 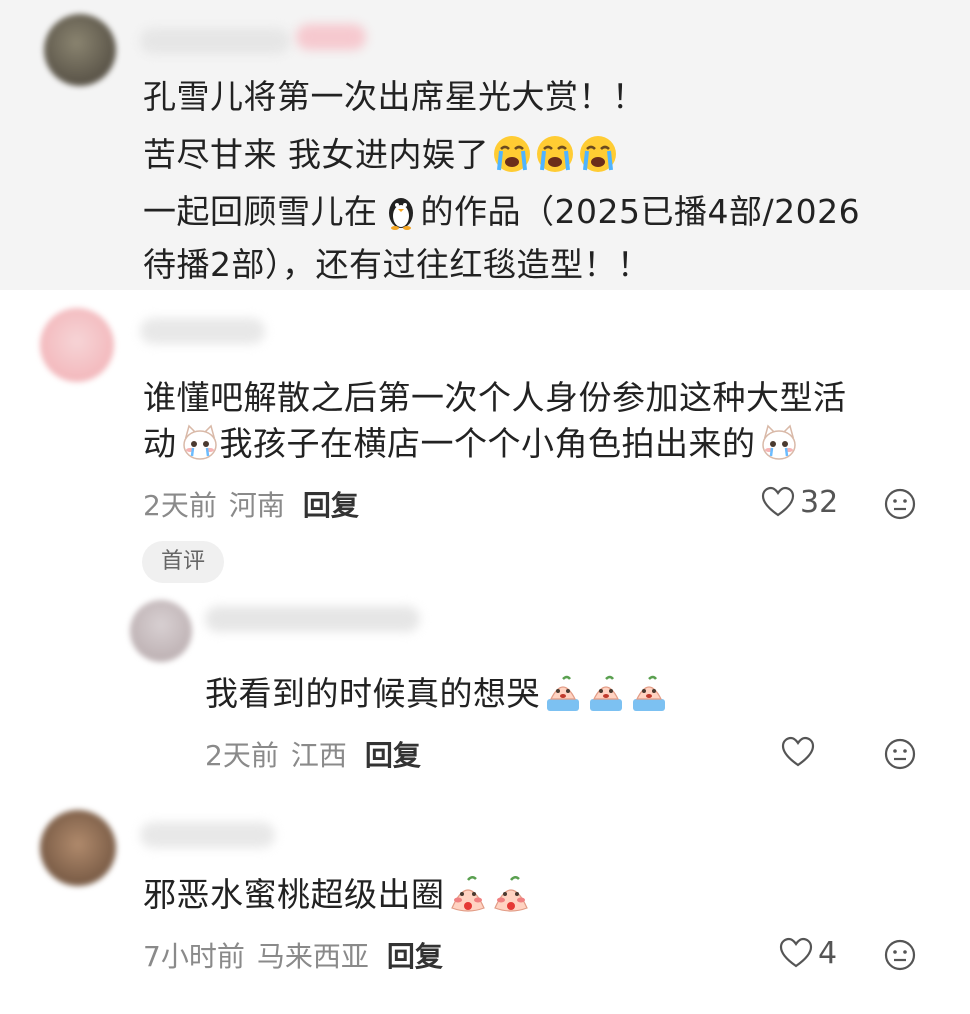 I want to click on first-comment-badge: 首评, so click(x=183, y=562).